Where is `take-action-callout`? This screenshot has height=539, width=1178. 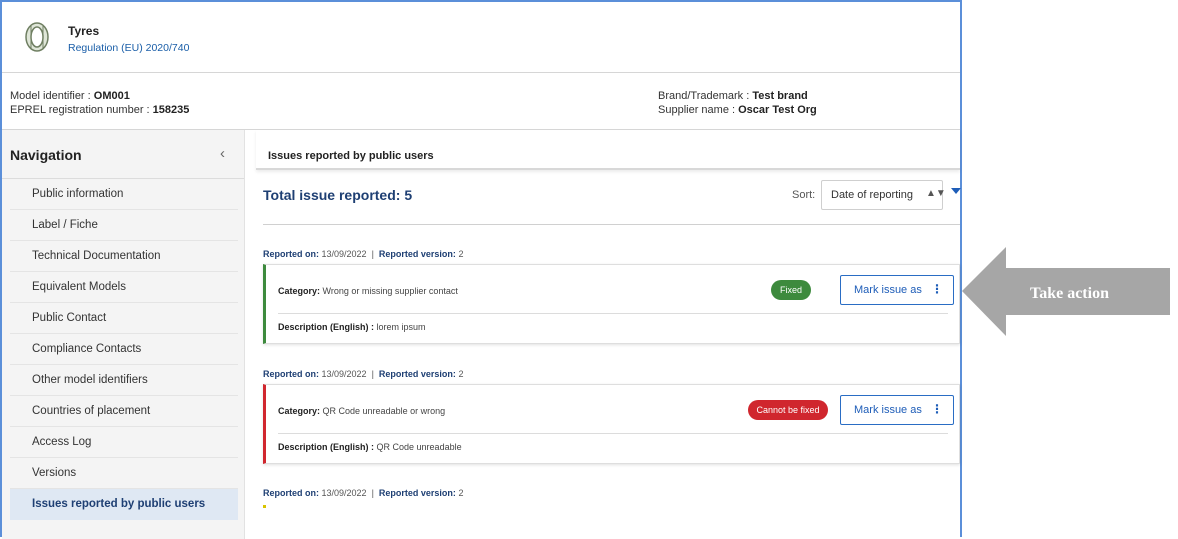
take-action-callout is located at coordinates (1066, 291).